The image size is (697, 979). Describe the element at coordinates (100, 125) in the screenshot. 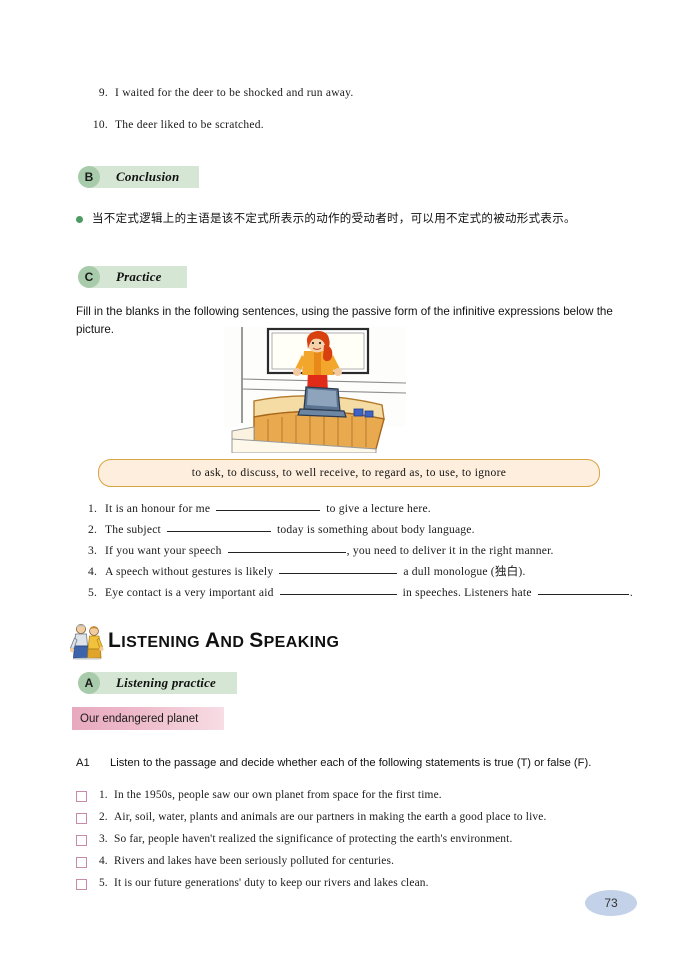

I see `list-item-number: 10.` at that location.